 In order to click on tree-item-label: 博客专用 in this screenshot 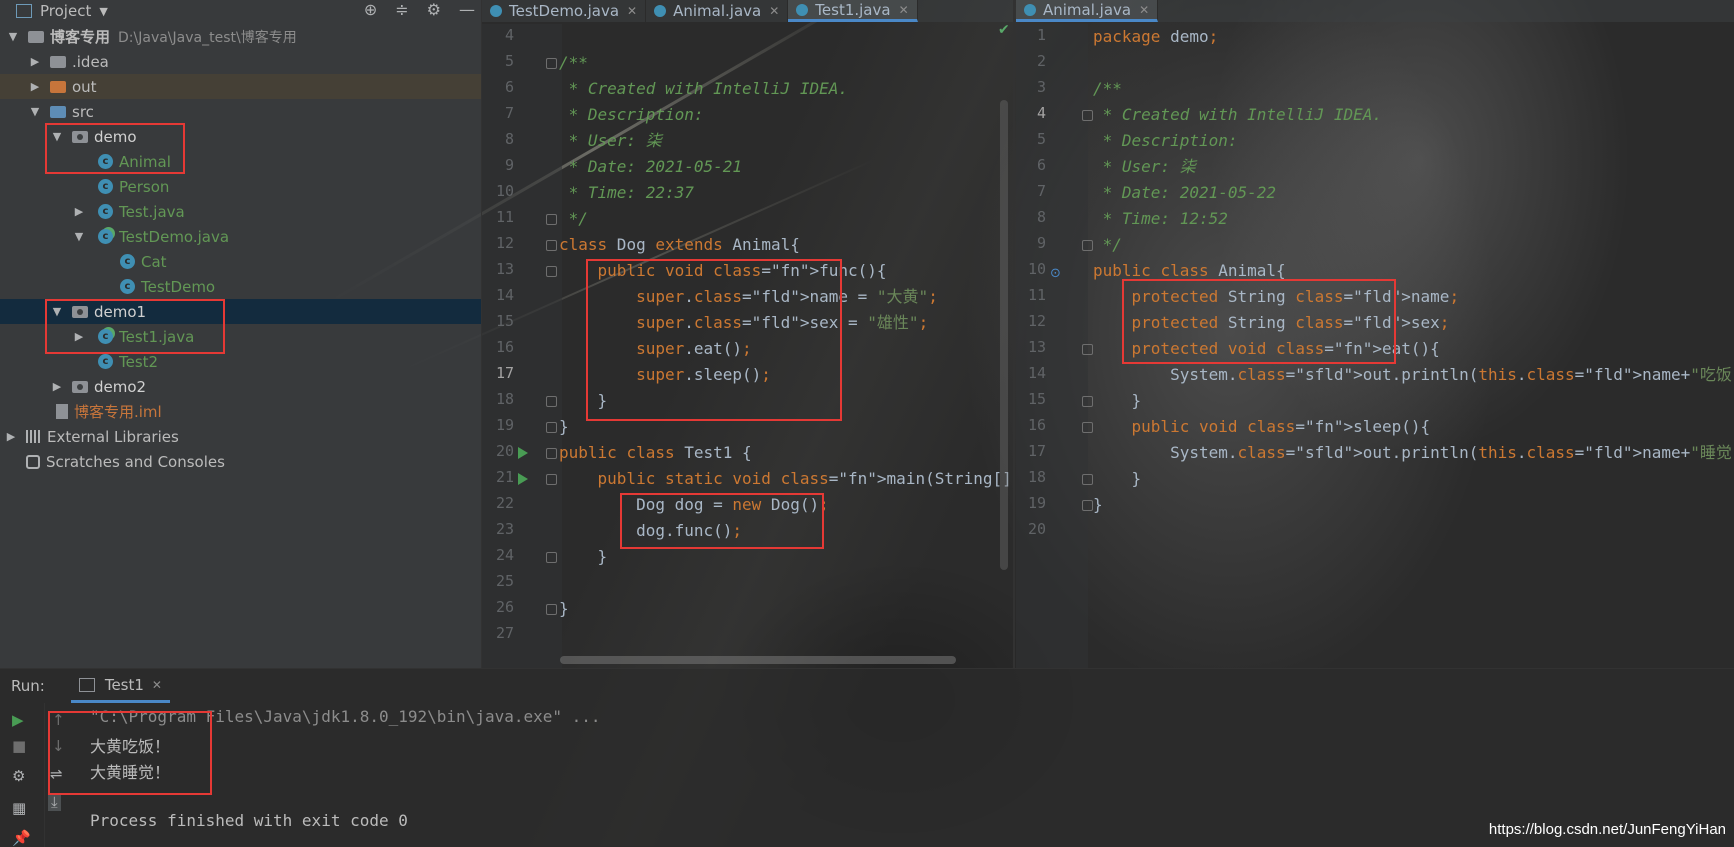, I will do `click(80, 37)`.